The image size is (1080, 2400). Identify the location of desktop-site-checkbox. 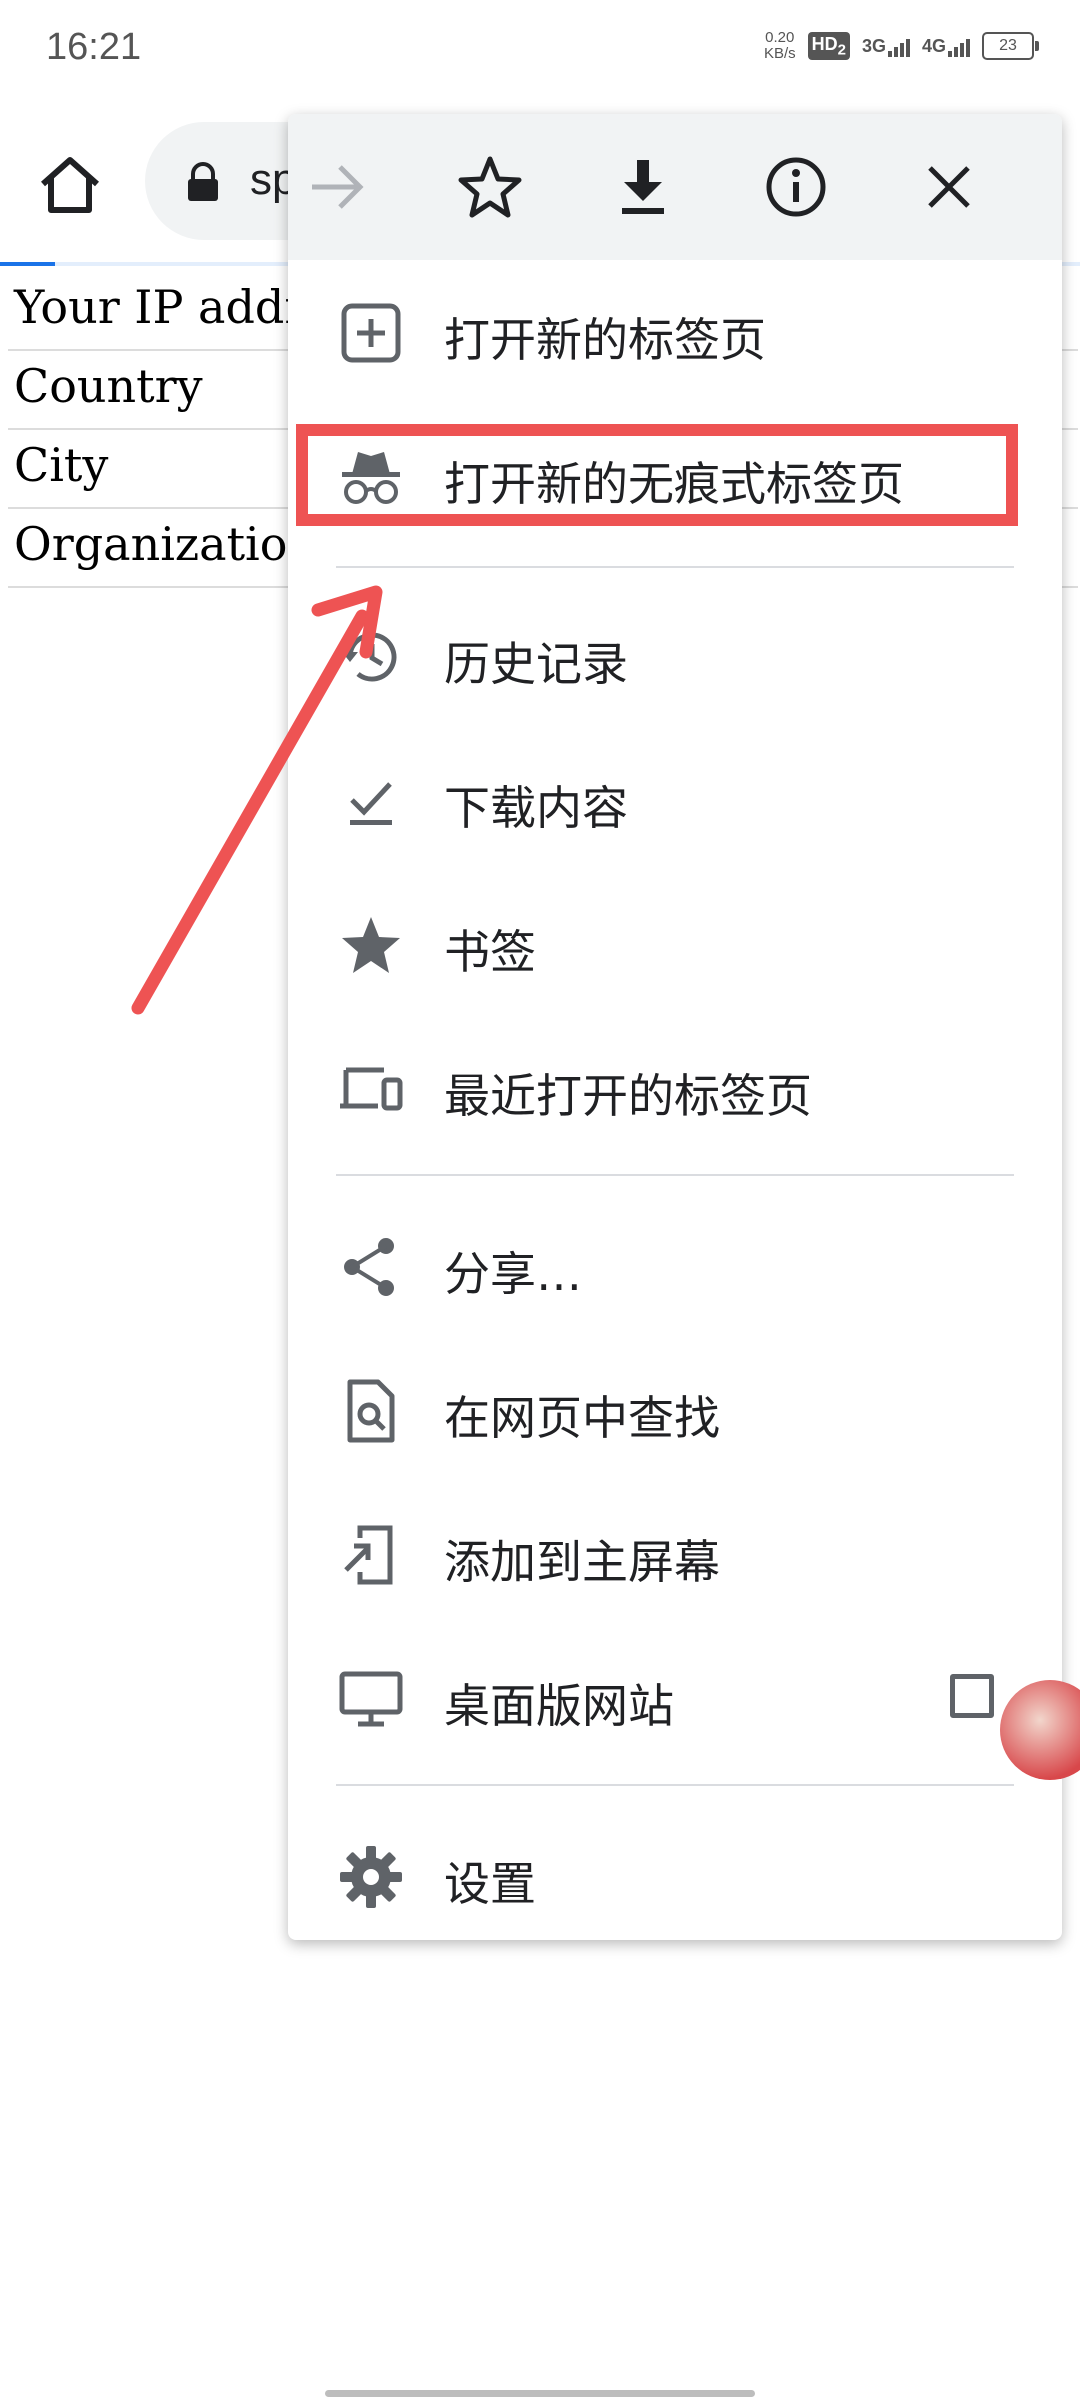
(972, 1696).